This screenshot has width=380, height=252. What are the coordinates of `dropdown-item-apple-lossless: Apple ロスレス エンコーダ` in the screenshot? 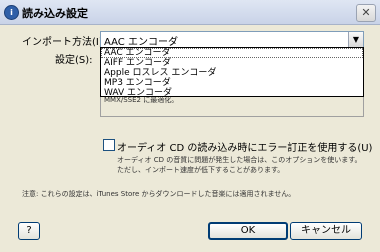 It's located at (232, 73).